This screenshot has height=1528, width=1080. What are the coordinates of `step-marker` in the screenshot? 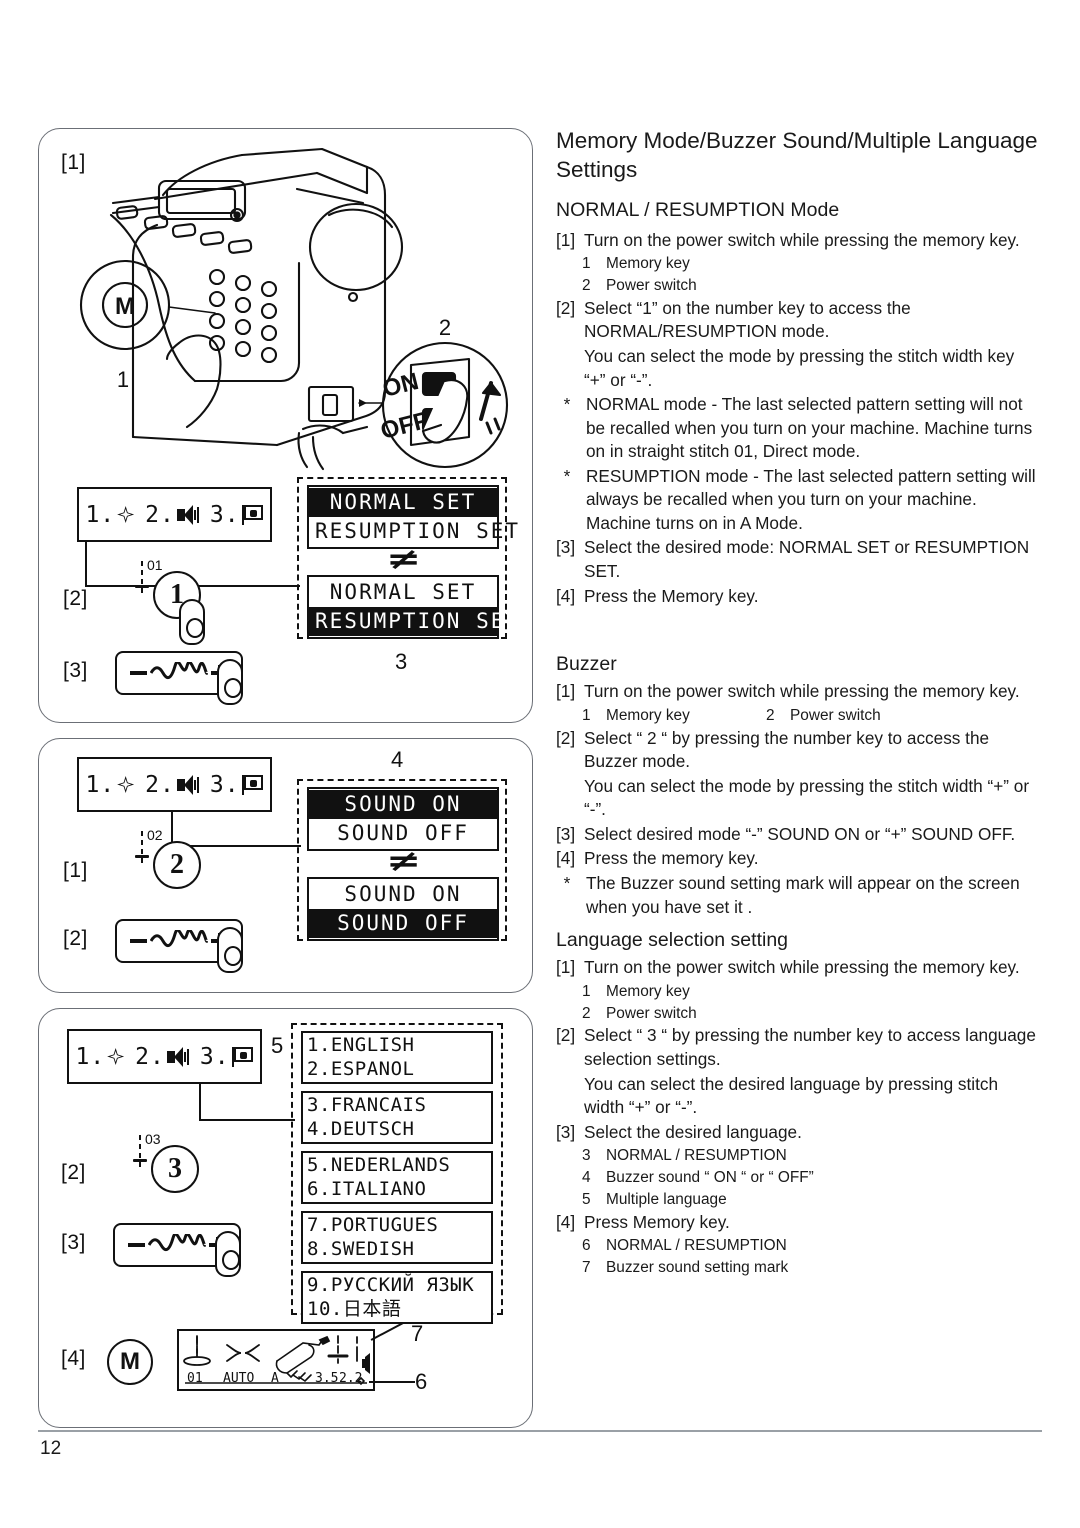 It's located at (570, 798).